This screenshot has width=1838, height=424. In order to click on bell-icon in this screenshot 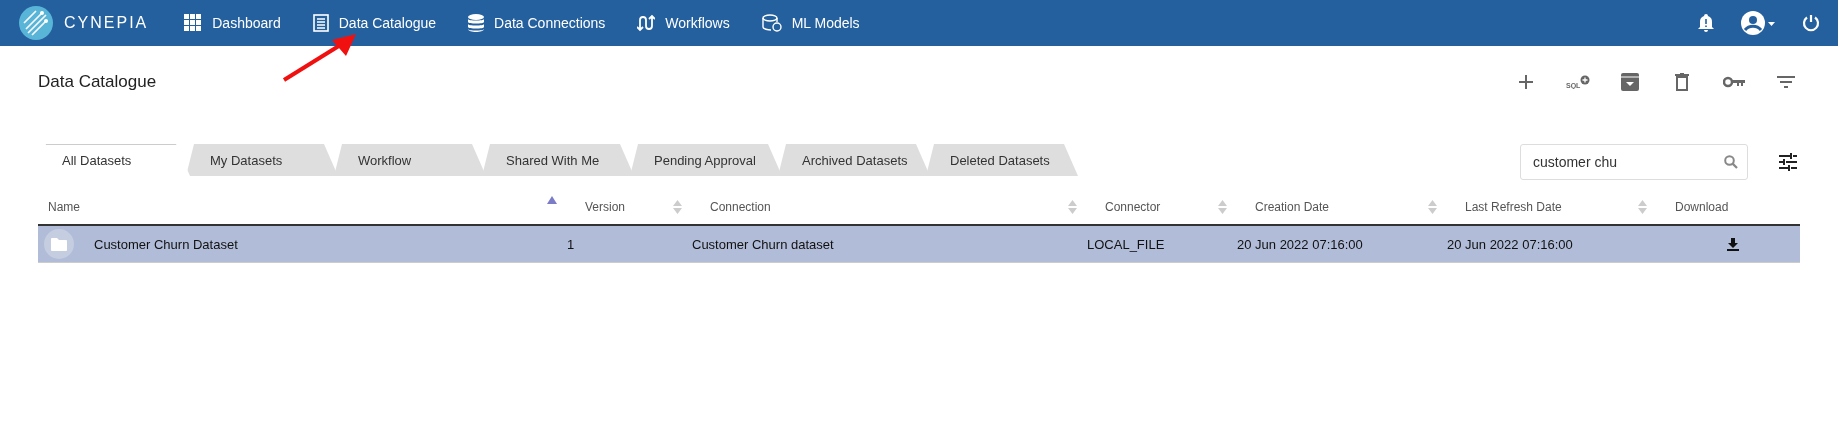, I will do `click(1706, 23)`.